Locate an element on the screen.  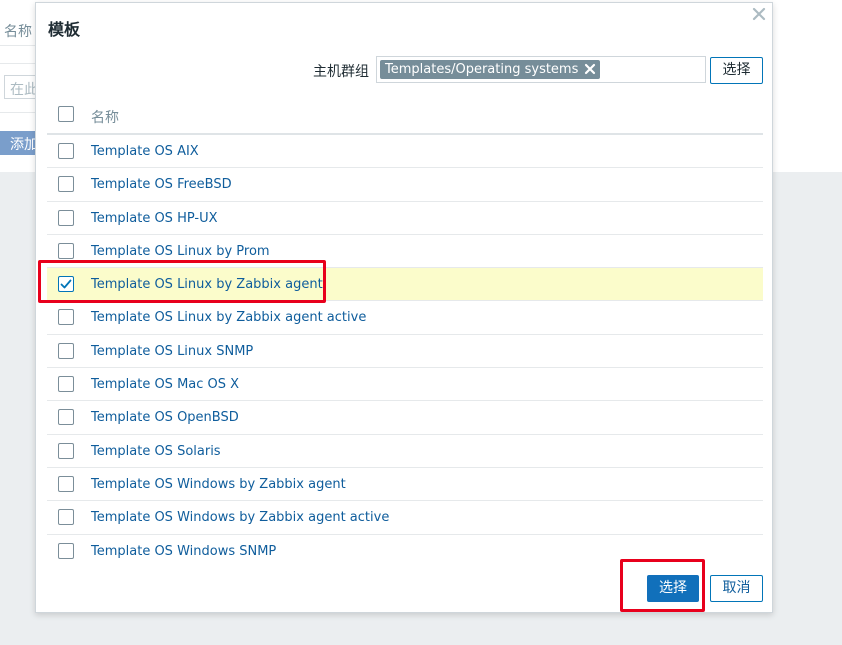
template-link: Template OS Linux SNMP is located at coordinates (172, 351).